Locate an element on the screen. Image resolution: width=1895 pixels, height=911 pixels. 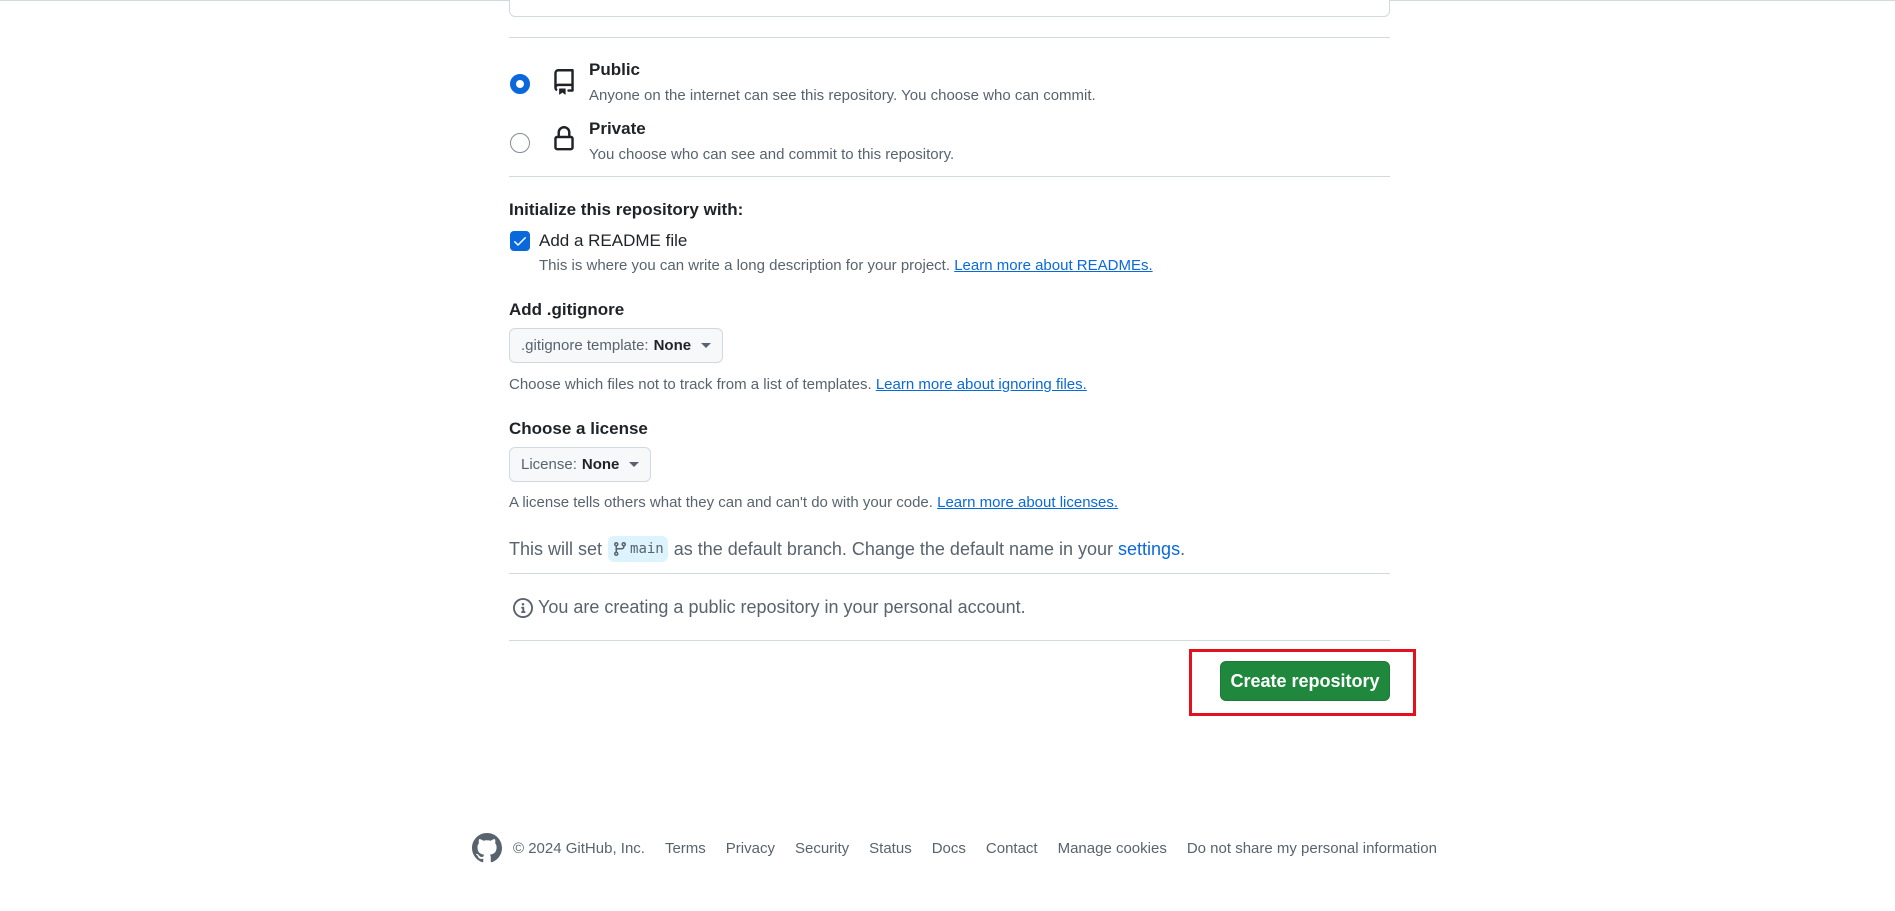
footer-link-privacy: Privacy is located at coordinates (750, 848).